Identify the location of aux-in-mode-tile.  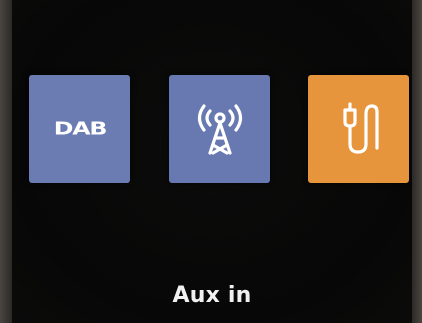
(358, 129).